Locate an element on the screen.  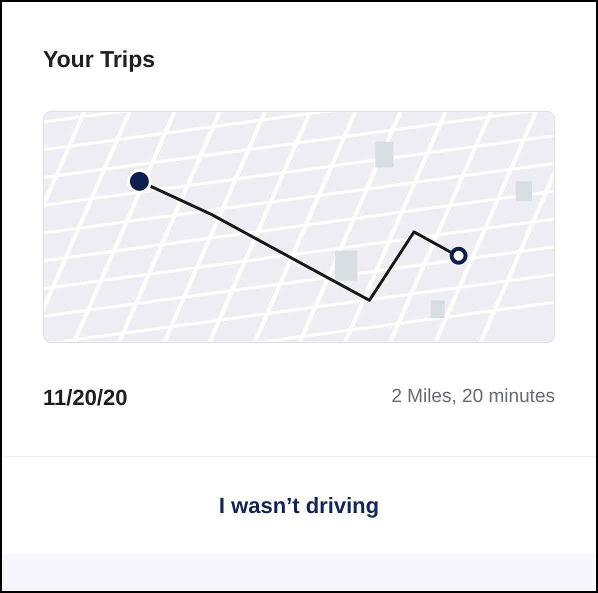
not-driving-button: I wasn’t driving is located at coordinates (299, 505).